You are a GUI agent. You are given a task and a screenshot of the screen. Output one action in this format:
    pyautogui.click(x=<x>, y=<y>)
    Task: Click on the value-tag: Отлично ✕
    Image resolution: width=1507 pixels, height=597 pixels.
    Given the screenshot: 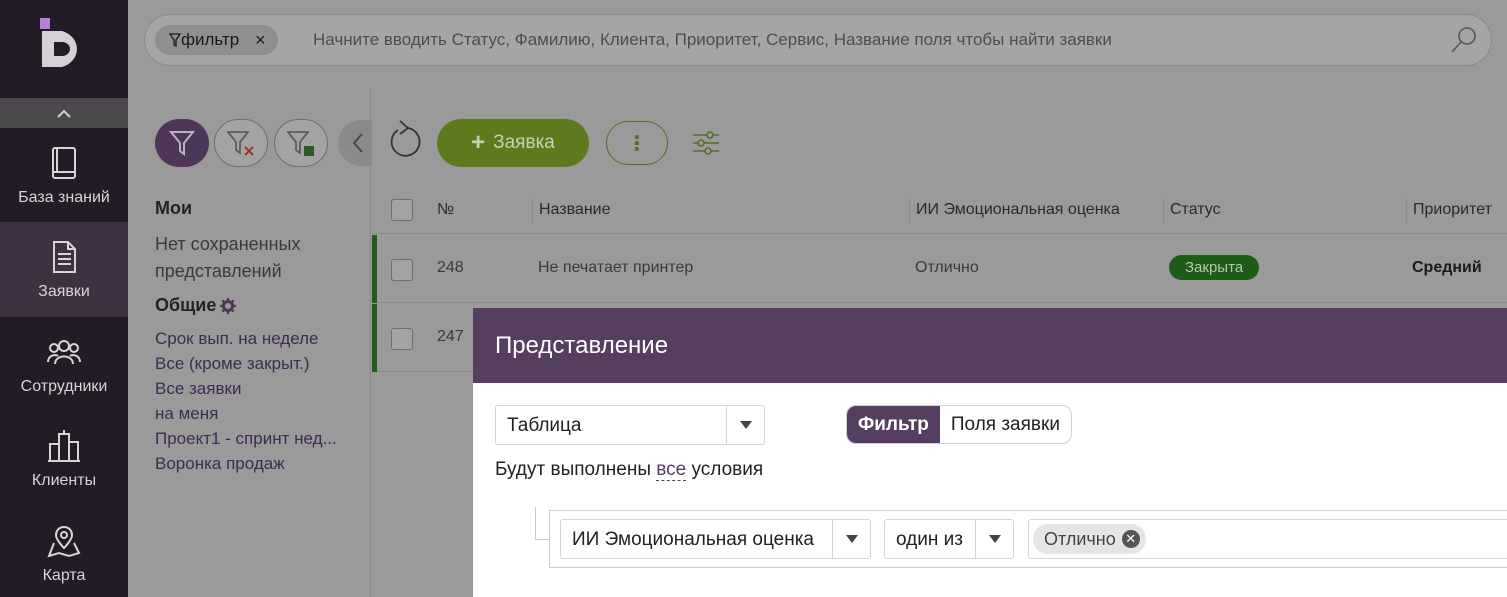 What is the action you would take?
    pyautogui.click(x=1089, y=539)
    